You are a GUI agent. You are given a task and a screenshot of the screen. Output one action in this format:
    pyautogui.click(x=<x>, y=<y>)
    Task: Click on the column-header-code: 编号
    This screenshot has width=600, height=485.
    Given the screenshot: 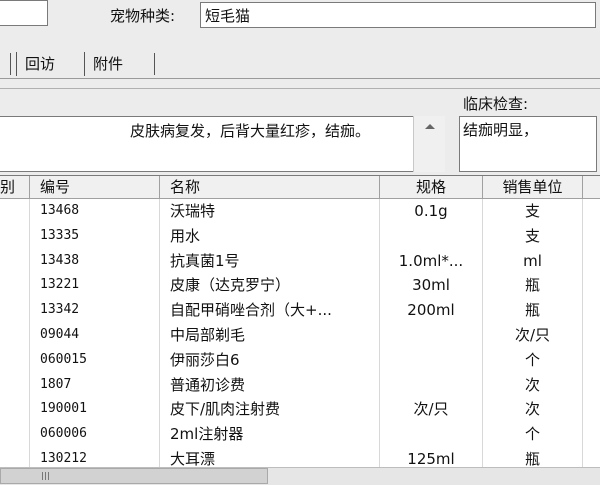 What is the action you would take?
    pyautogui.click(x=95, y=187)
    